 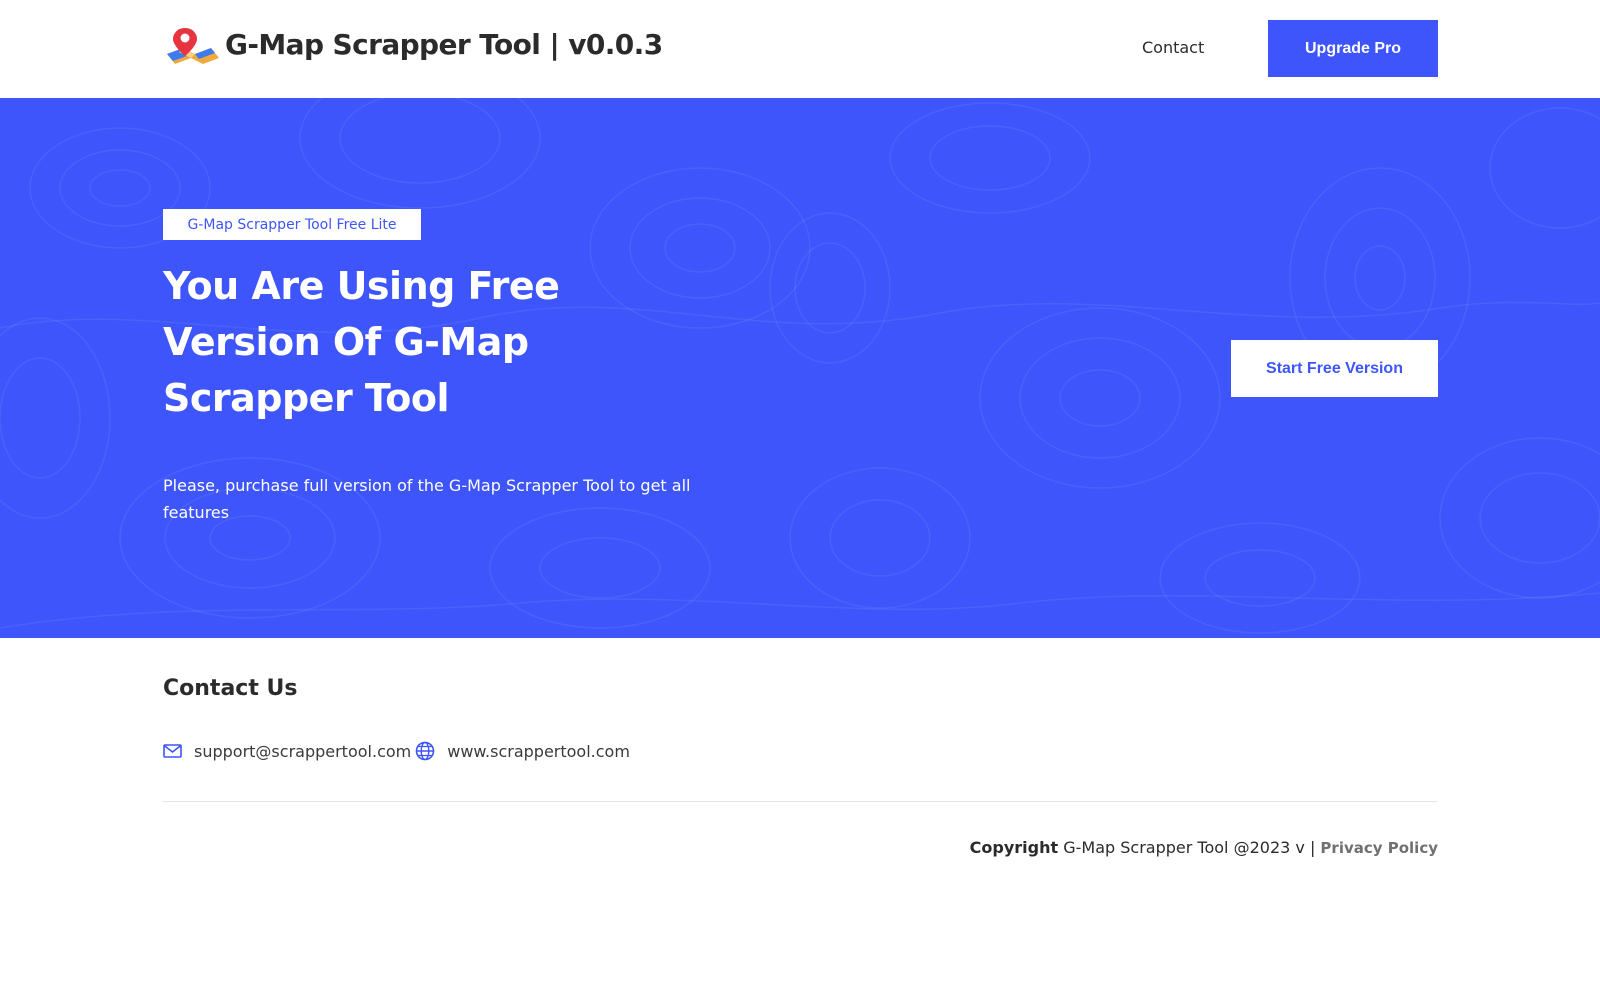 I want to click on nav-contact-link: Contact, so click(x=1173, y=47).